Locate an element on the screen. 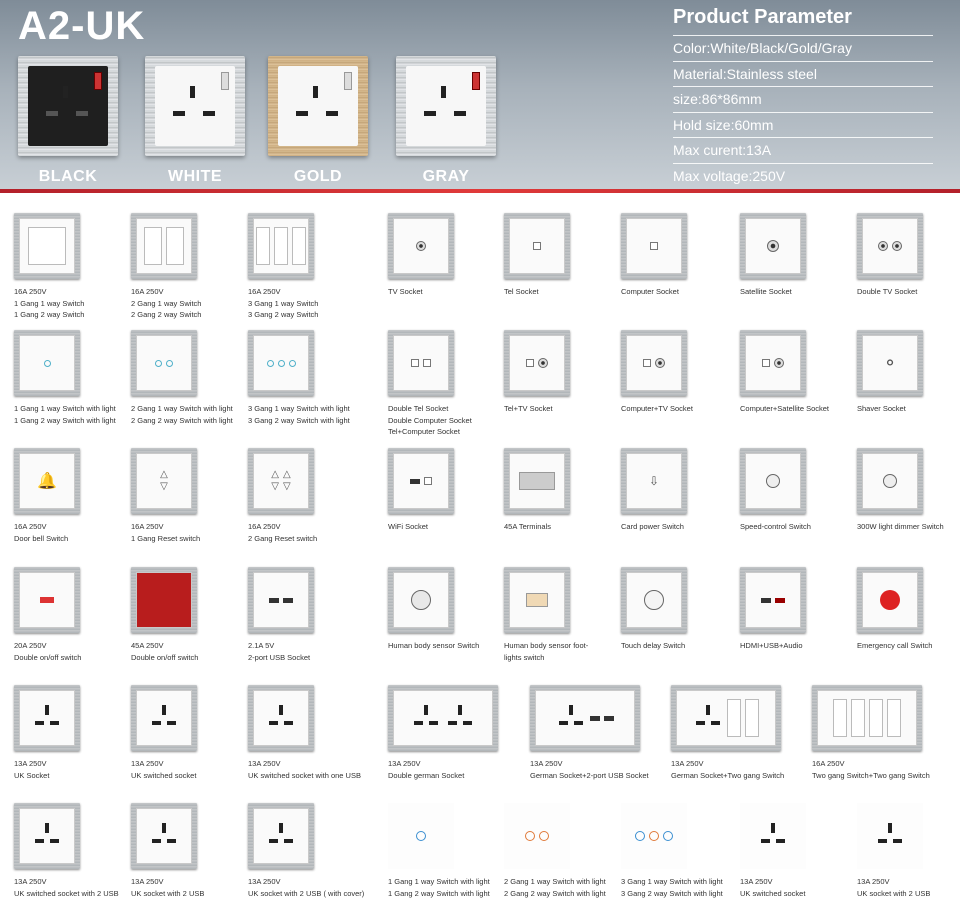 Image resolution: width=960 pixels, height=915 pixels. product-thumbnail: ⇩ is located at coordinates (654, 481).